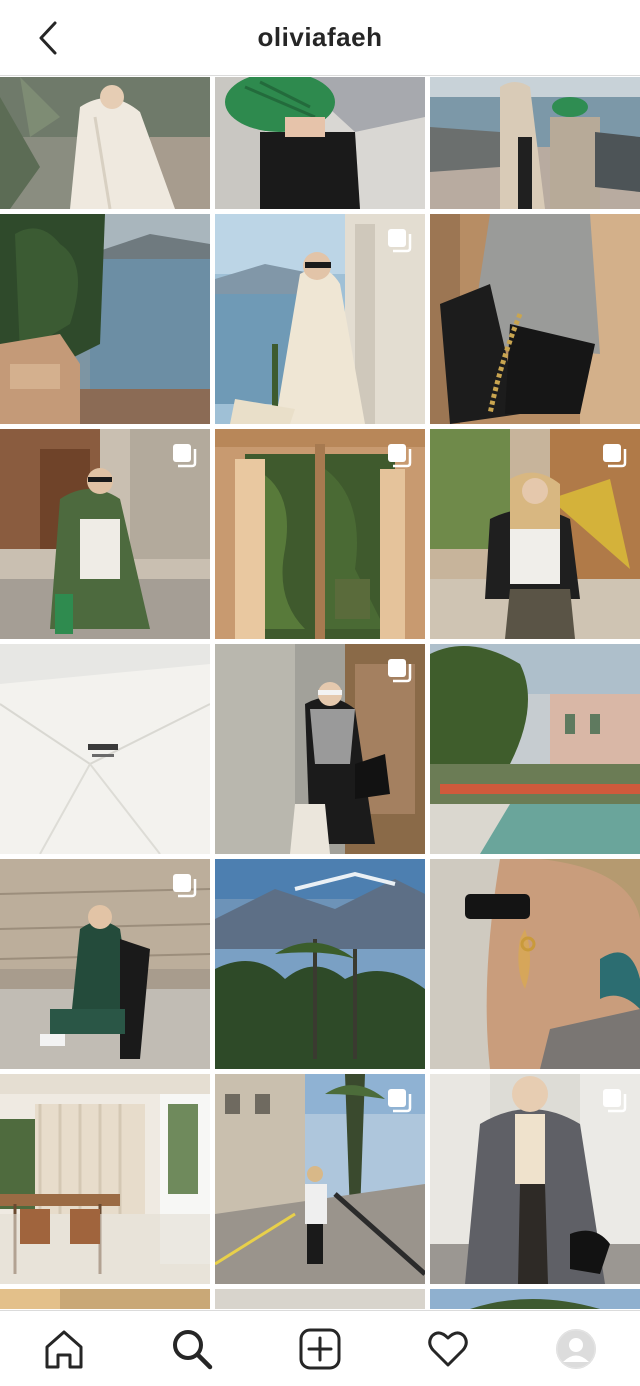  I want to click on nav-activity, so click(448, 1349).